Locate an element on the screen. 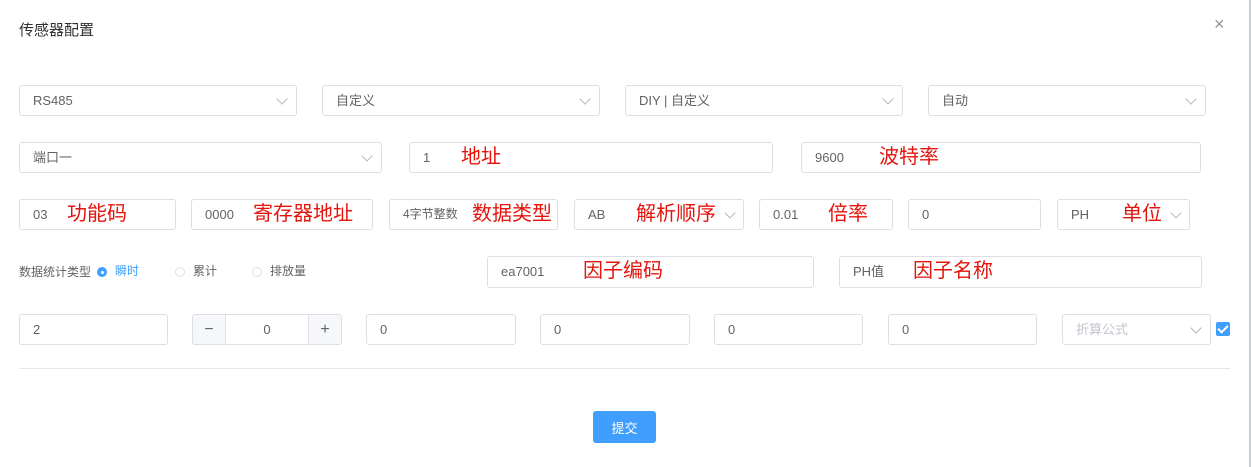  stepper-value: 0 is located at coordinates (267, 329).